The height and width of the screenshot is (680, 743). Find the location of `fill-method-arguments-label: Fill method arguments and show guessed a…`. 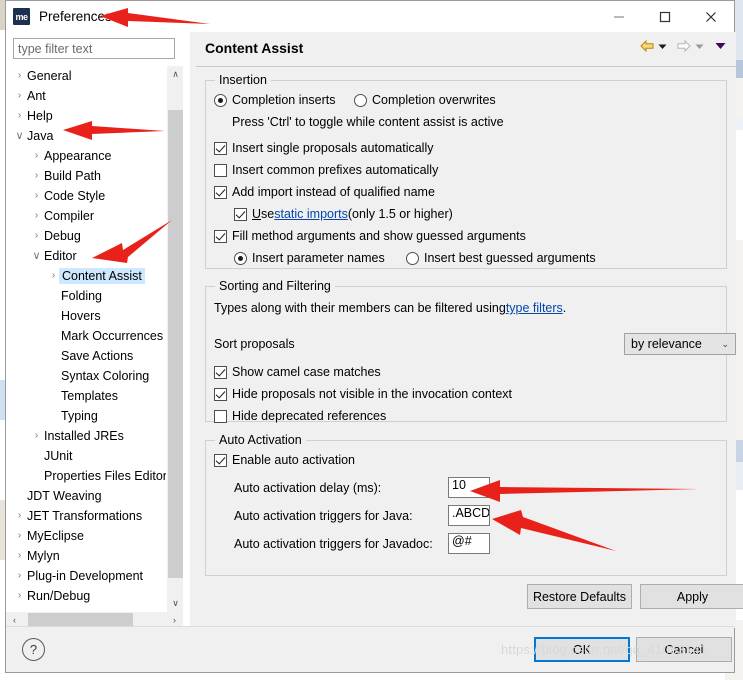

fill-method-arguments-label: Fill method arguments and show guessed a… is located at coordinates (379, 236).